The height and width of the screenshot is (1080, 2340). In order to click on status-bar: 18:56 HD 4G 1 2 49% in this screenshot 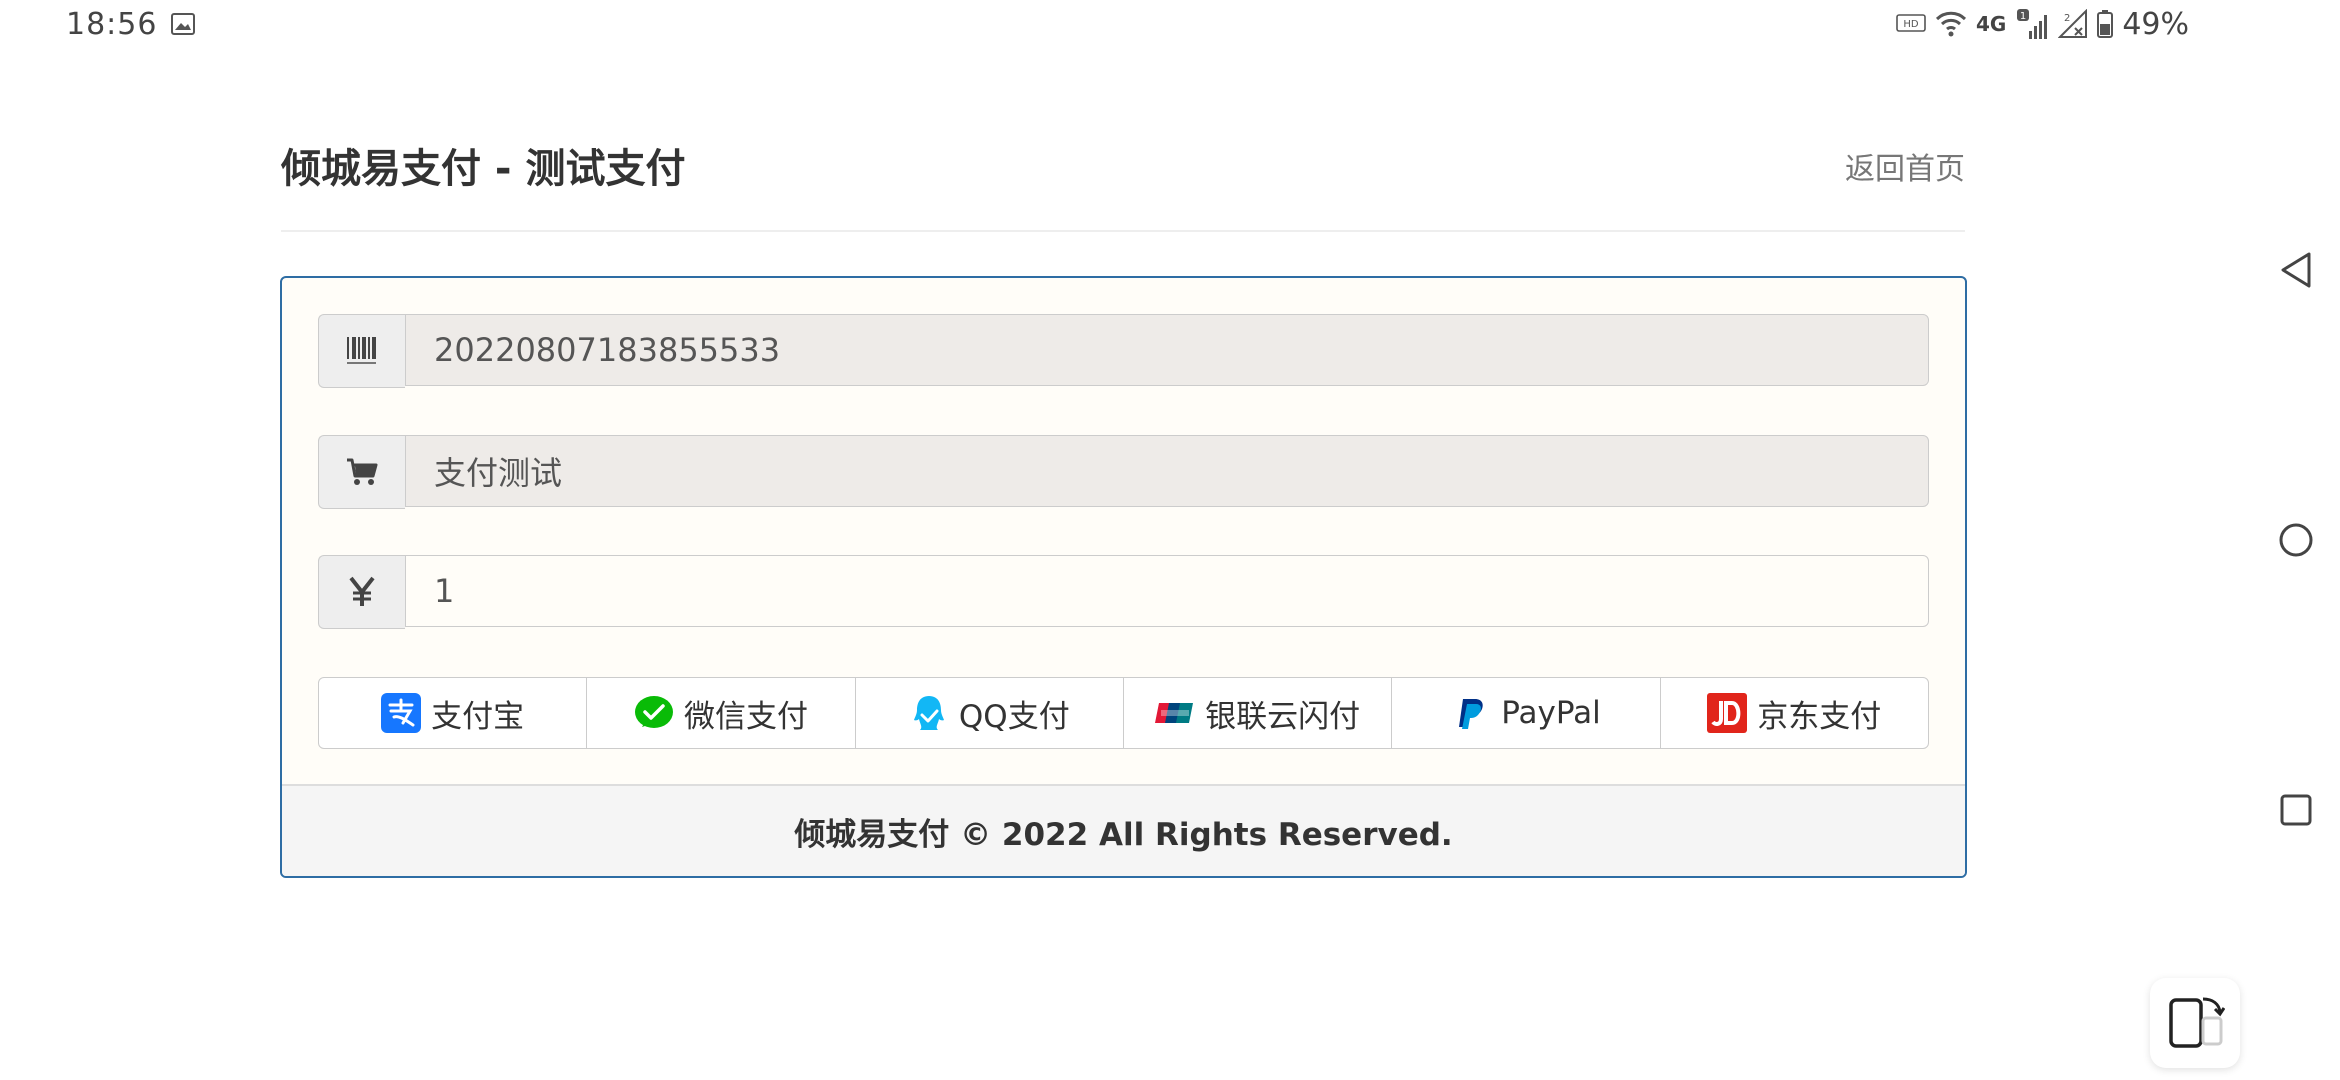, I will do `click(1170, 24)`.